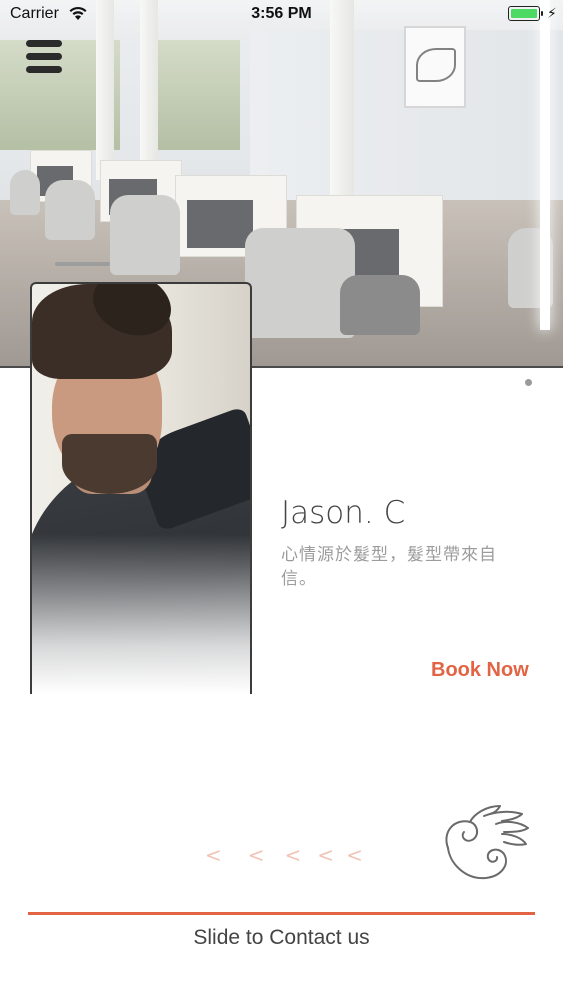 This screenshot has width=563, height=1000. I want to click on swipe-hint-arrows: < < < < <, so click(284, 855).